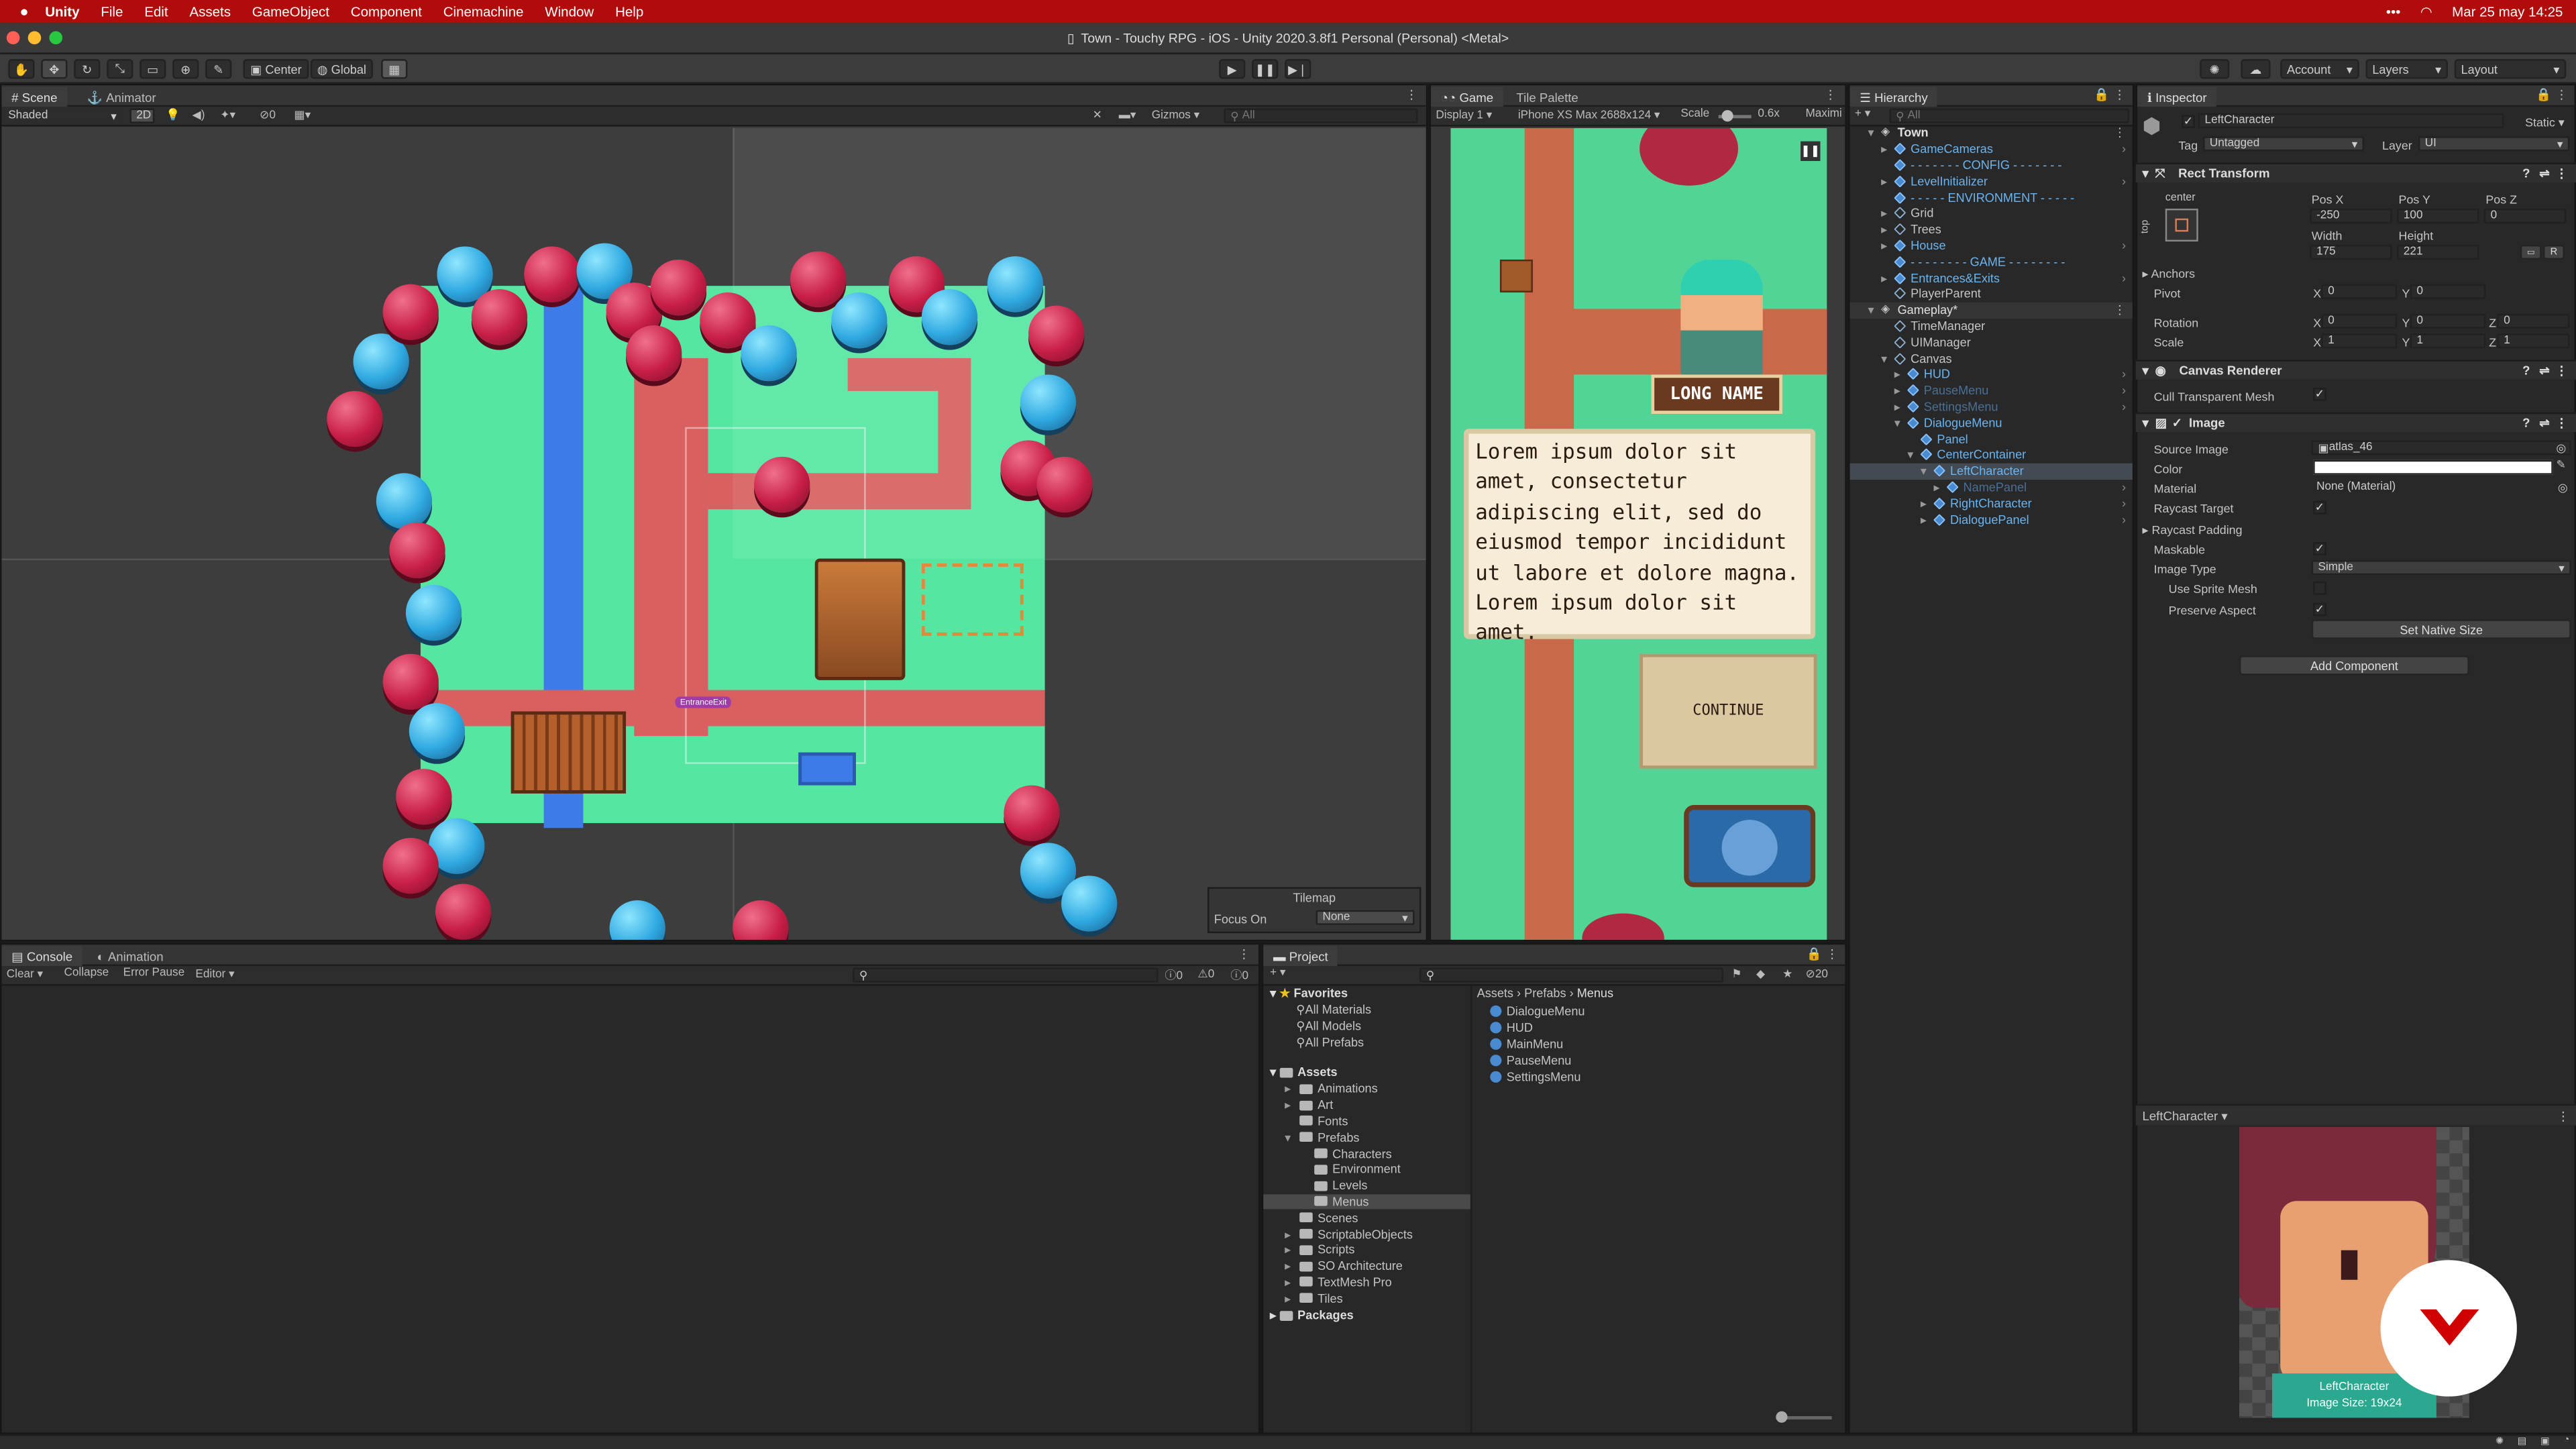 Image resolution: width=2576 pixels, height=1449 pixels. Describe the element at coordinates (1991, 342) in the screenshot. I see `hierarchy-row: UIManager` at that location.